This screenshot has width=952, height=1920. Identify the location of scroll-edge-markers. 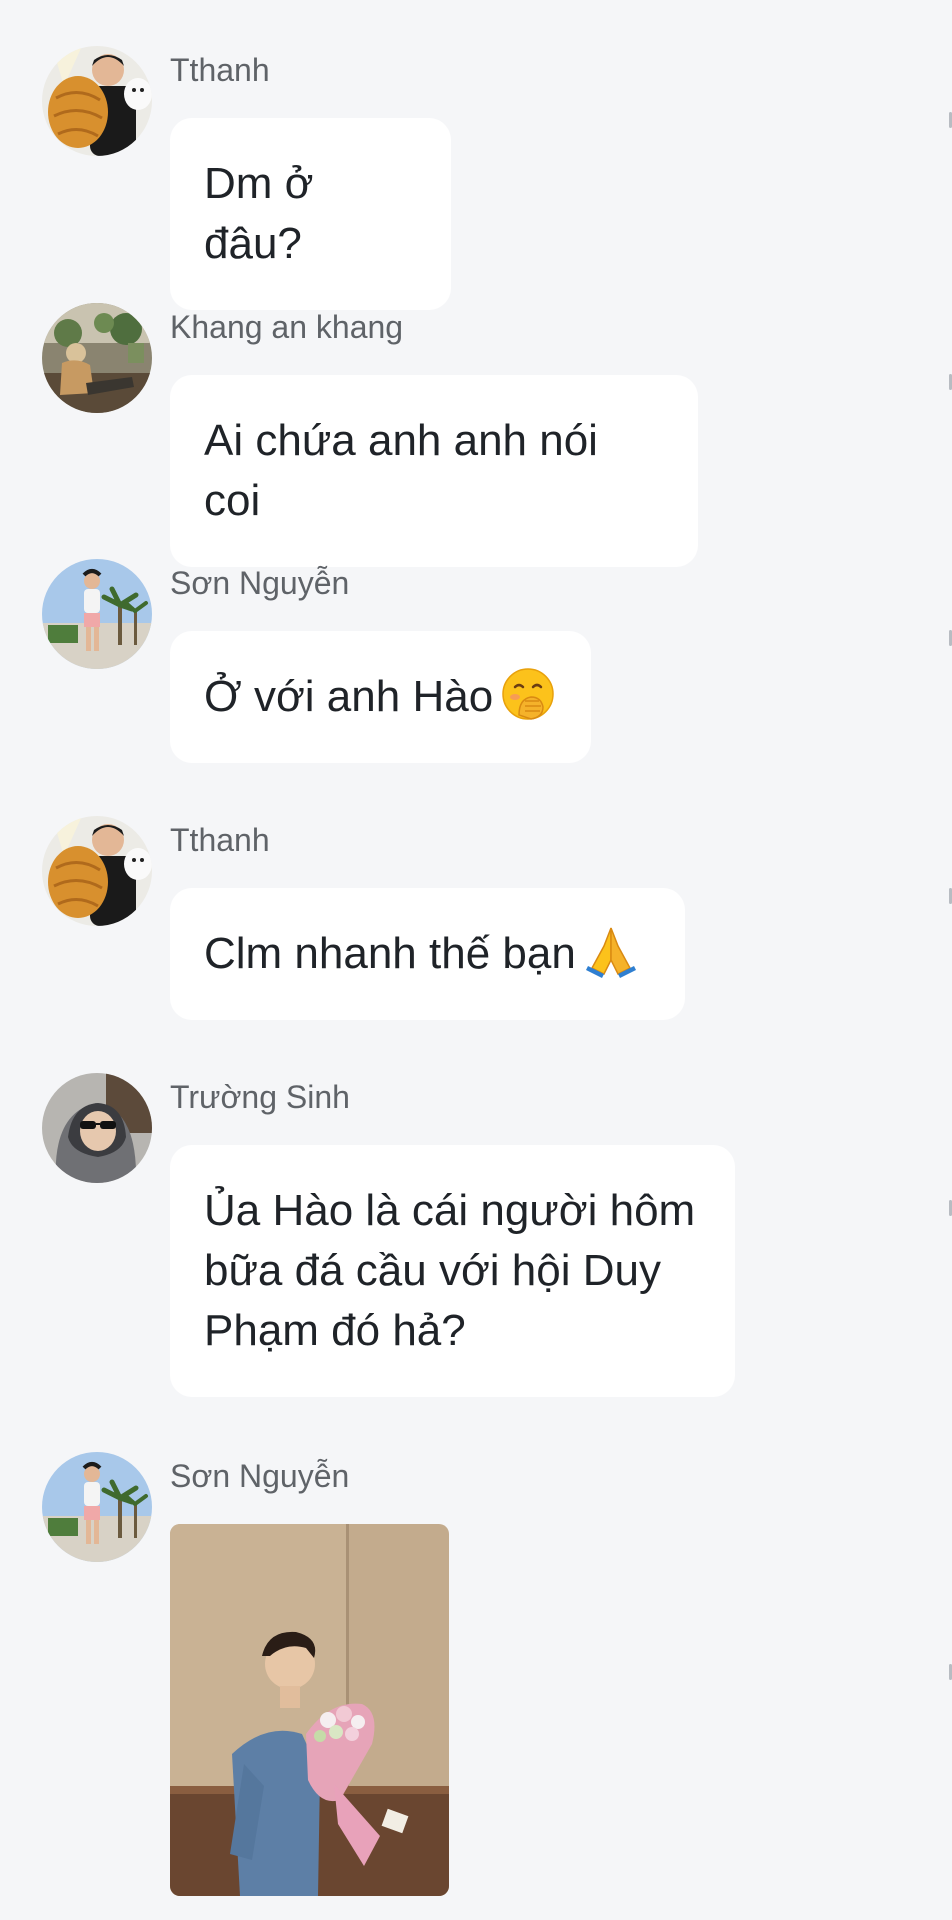
(950, 960).